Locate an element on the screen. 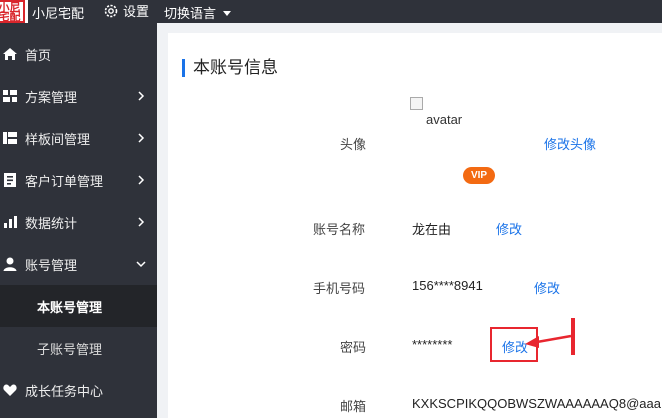 This screenshot has height=418, width=662. showroom-icon is located at coordinates (10, 138).